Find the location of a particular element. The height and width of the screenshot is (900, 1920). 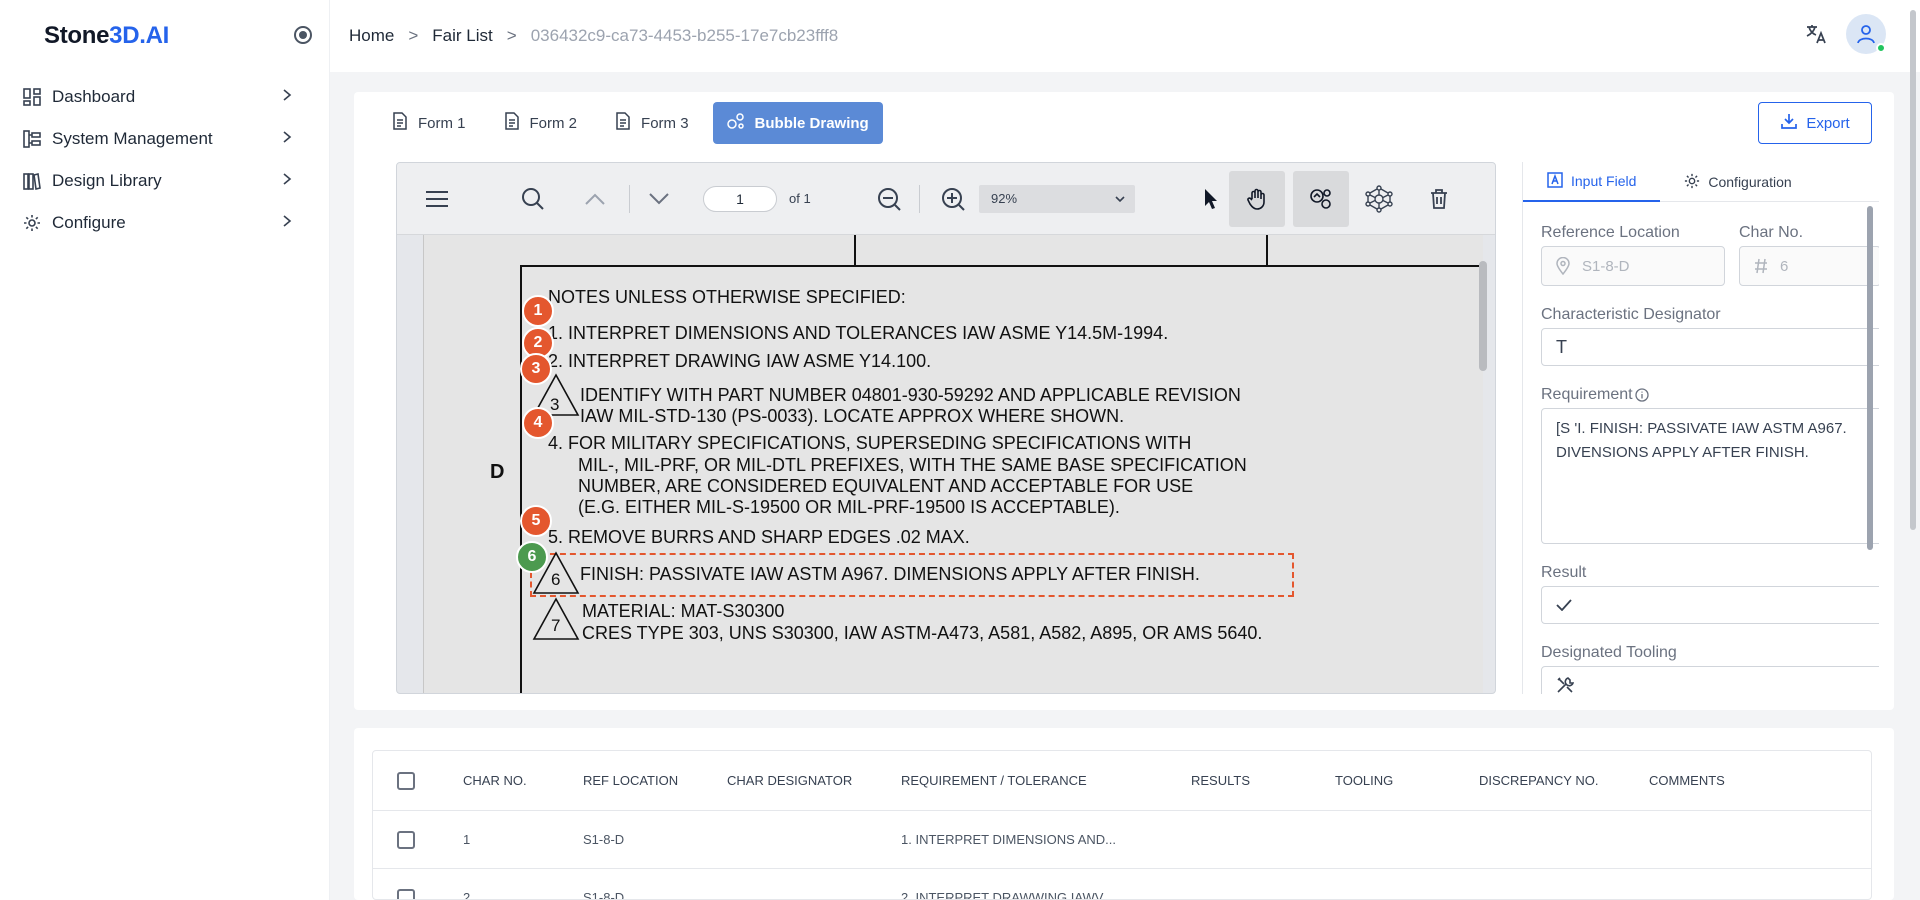

panel-scrollbar-thumb is located at coordinates (1870, 378).